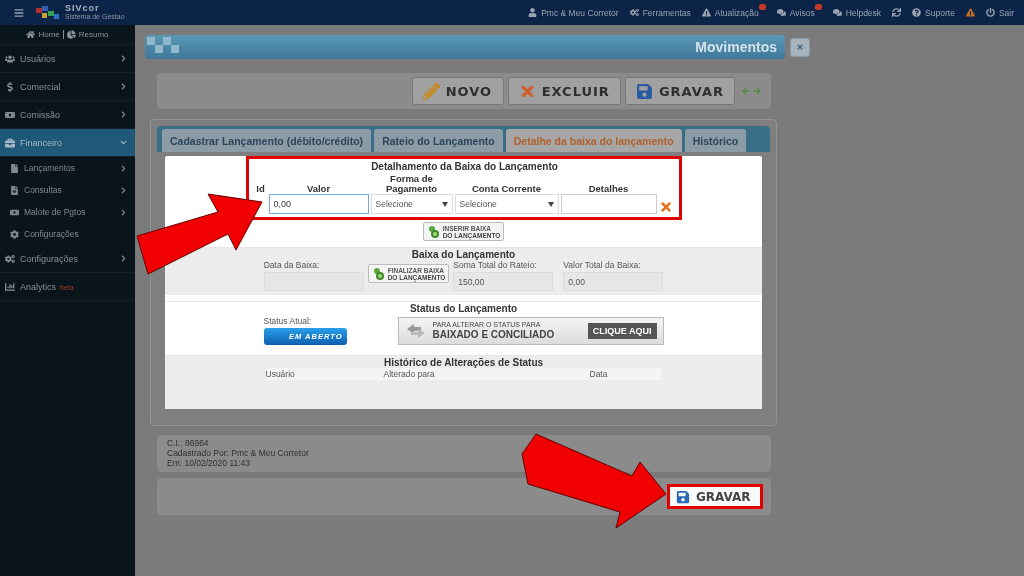 Image resolution: width=1024 pixels, height=576 pixels. Describe the element at coordinates (431, 91) in the screenshot. I see `pencil-icon` at that location.